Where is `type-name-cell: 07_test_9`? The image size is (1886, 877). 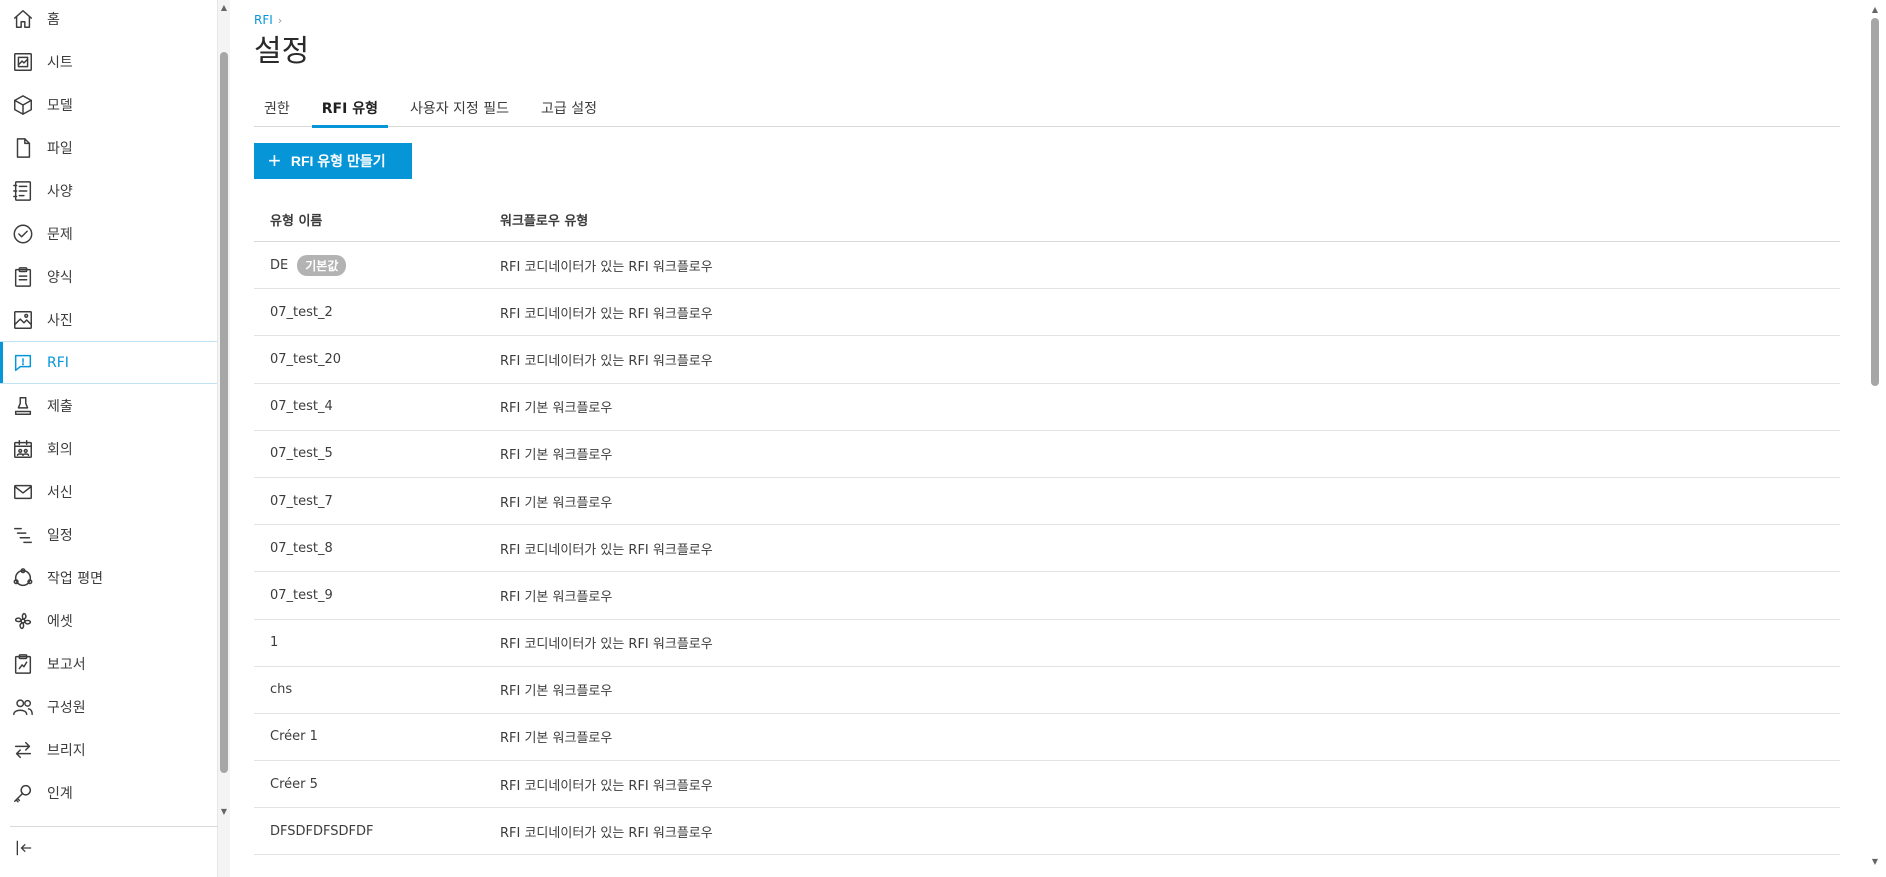
type-name-cell: 07_test_9 is located at coordinates (301, 595).